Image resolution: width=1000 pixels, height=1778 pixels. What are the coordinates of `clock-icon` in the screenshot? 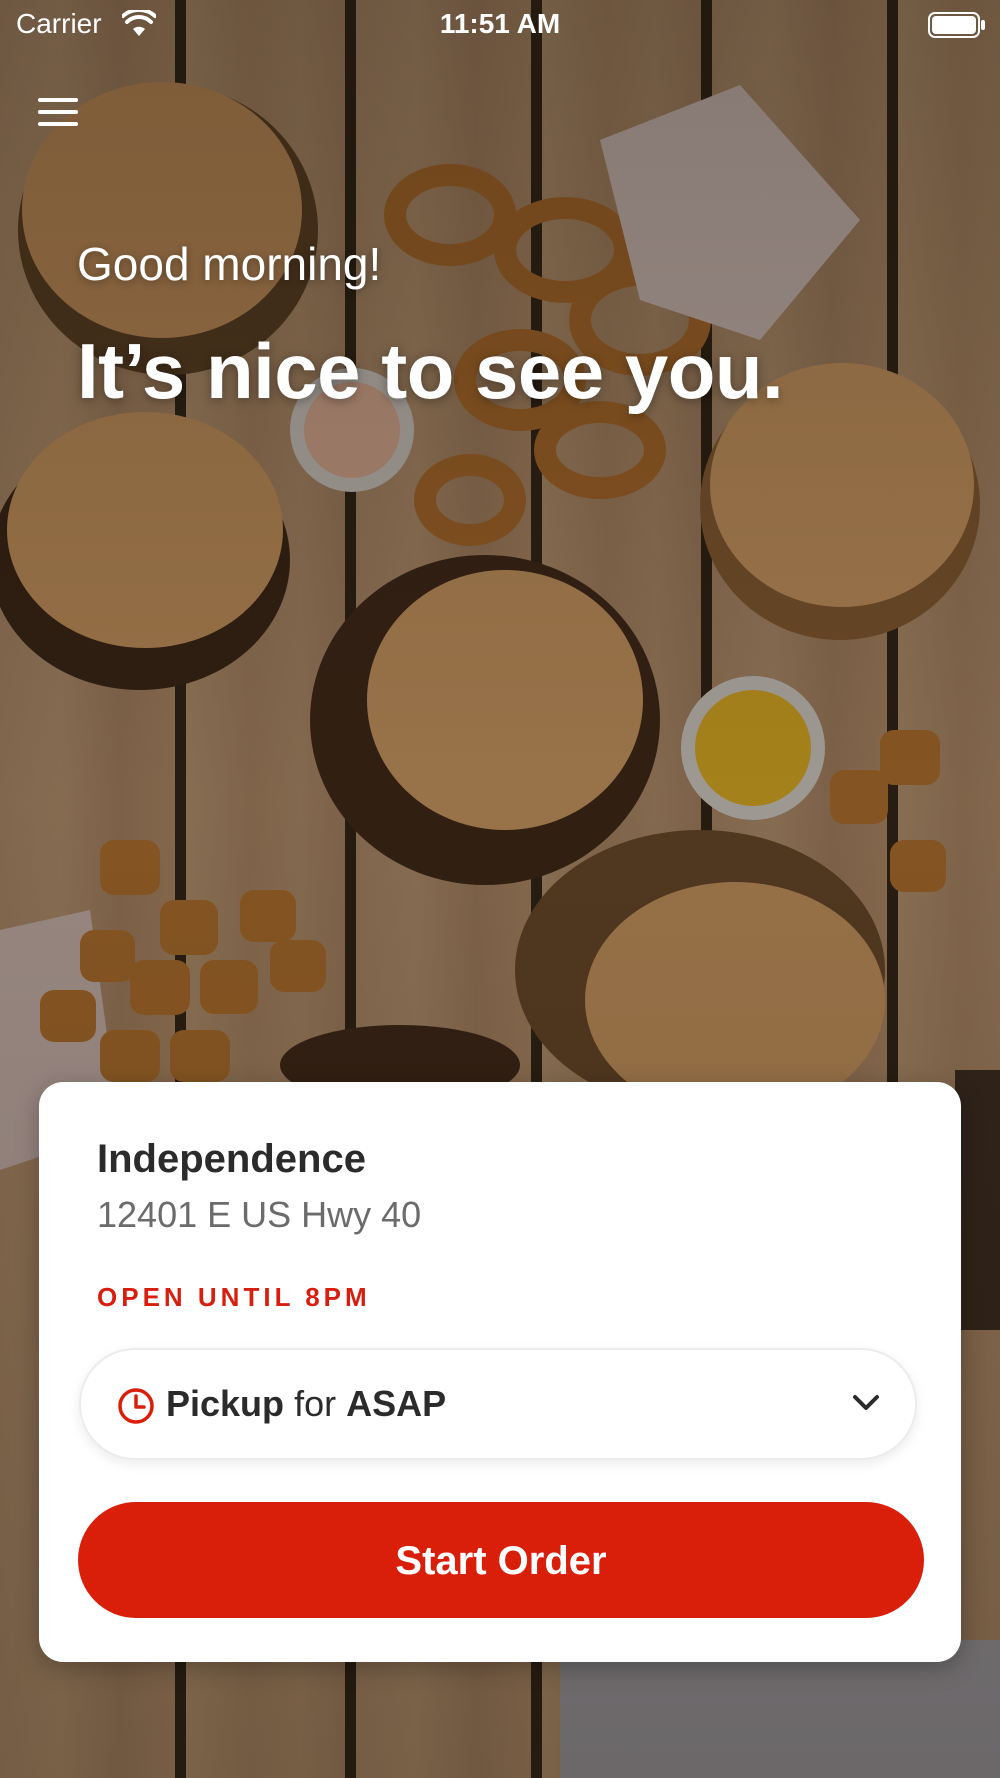 It's located at (136, 1406).